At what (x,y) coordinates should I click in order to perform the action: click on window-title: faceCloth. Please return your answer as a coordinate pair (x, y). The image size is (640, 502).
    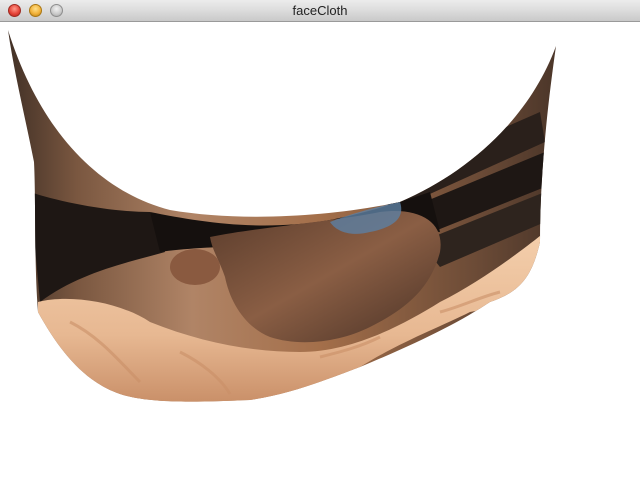
    Looking at the image, I should click on (320, 10).